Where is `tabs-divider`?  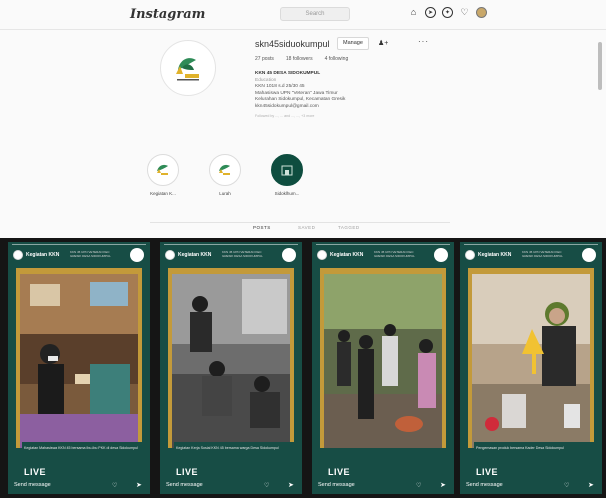
tabs-divider is located at coordinates (300, 222).